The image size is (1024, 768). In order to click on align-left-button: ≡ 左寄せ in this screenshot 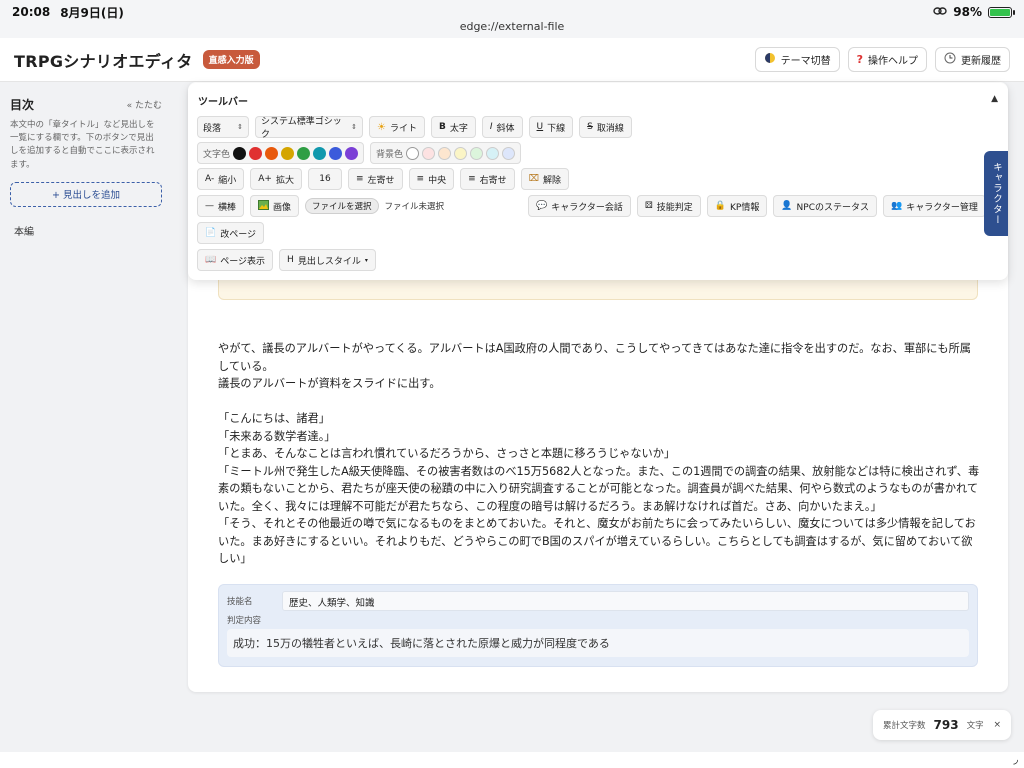, I will do `click(375, 179)`.